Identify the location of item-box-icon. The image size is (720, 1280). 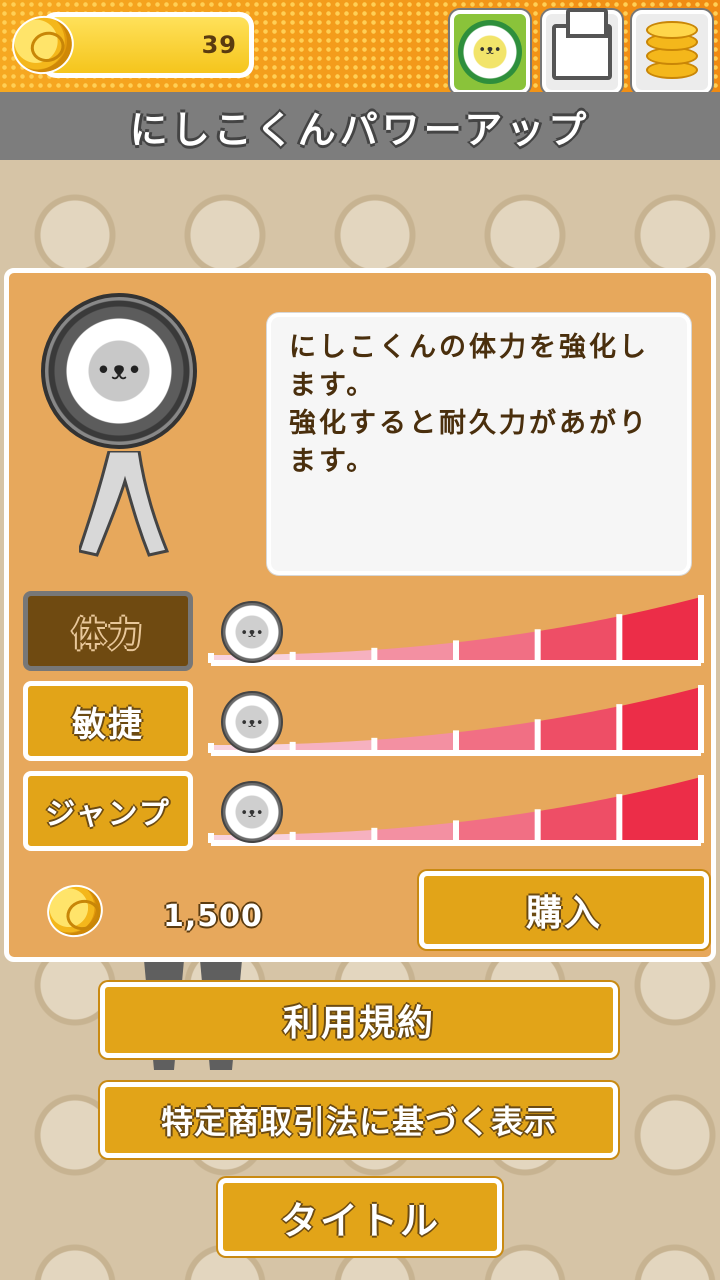
(582, 44).